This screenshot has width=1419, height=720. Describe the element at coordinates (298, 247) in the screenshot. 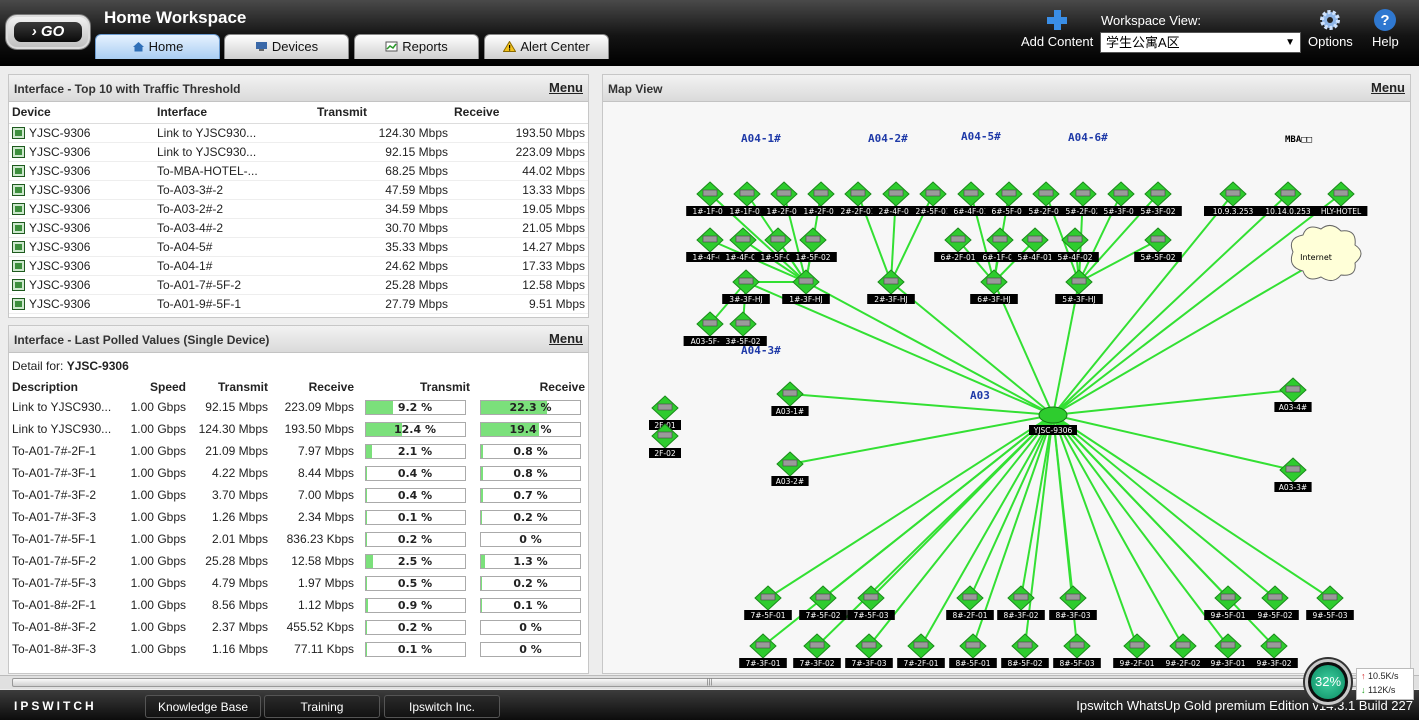

I see `table-row: YJSC-9306 To-A04-5# 35.33 Mbps 14.27 Mbps` at that location.